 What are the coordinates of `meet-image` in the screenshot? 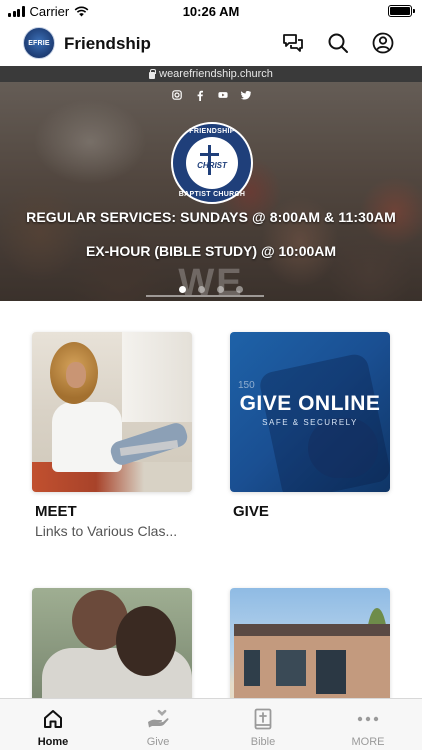 It's located at (112, 412).